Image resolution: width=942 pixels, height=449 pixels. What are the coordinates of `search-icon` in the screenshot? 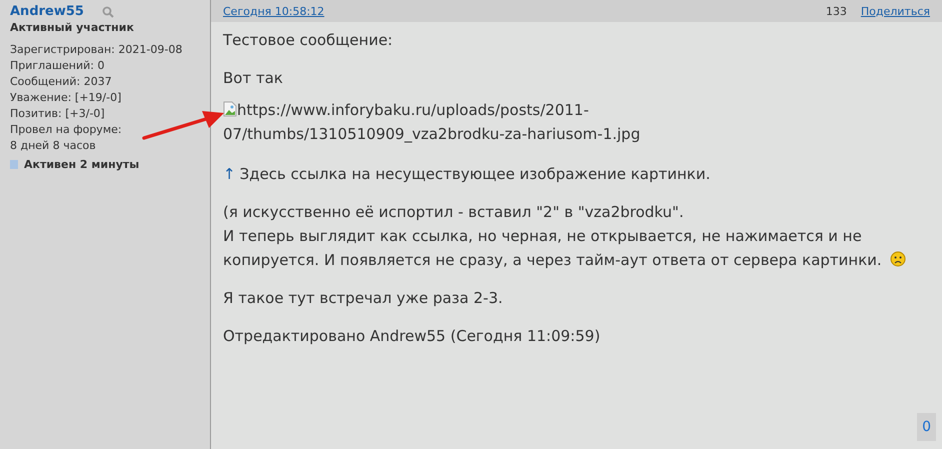 It's located at (108, 12).